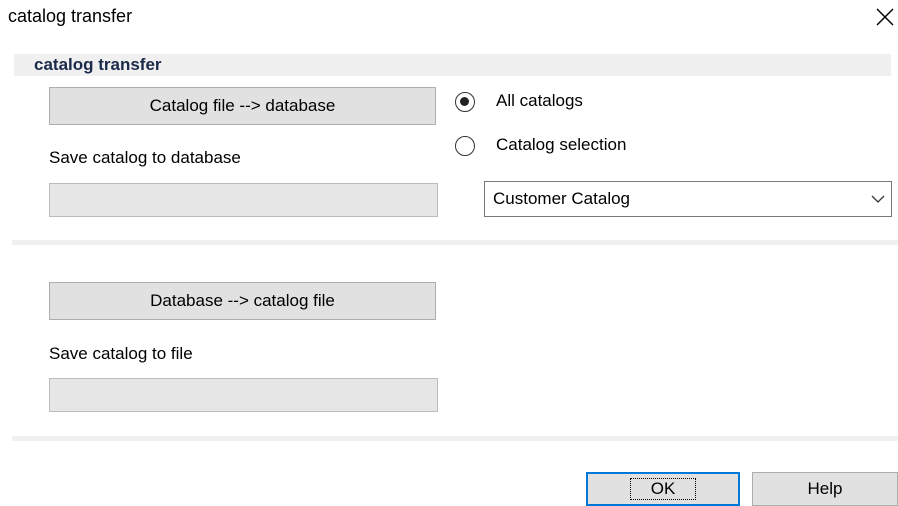  Describe the element at coordinates (242, 106) in the screenshot. I see `catalog-to-database-button: Catalog file --> database` at that location.